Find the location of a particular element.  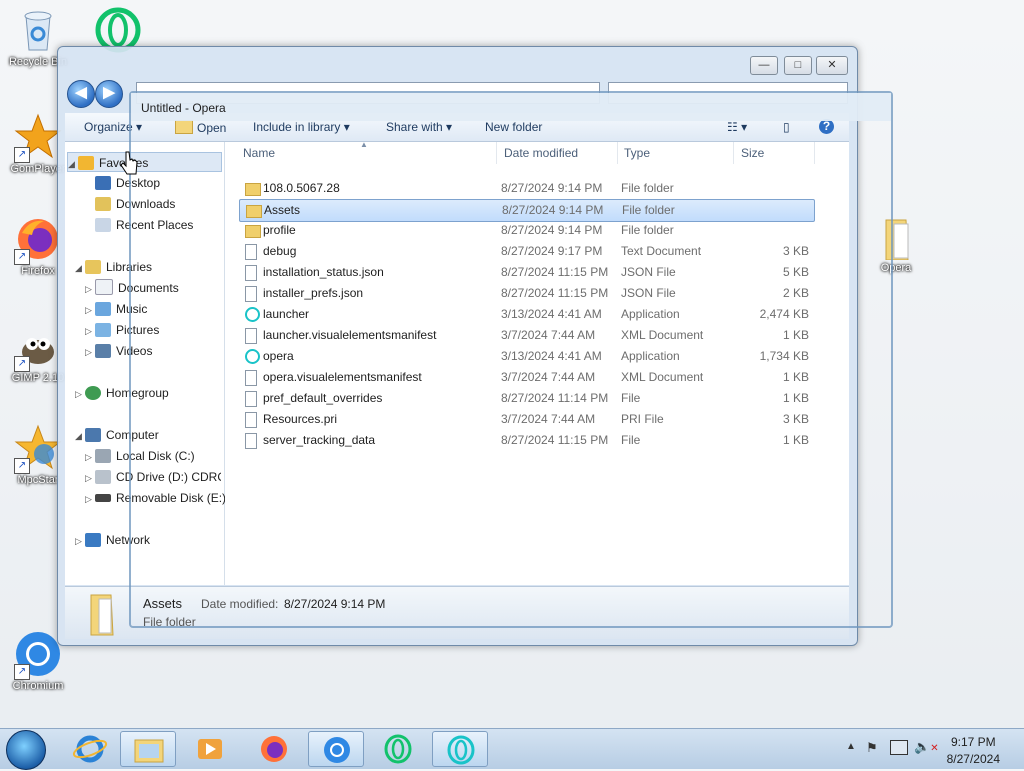

selected-folder-icon is located at coordinates (104, 616).